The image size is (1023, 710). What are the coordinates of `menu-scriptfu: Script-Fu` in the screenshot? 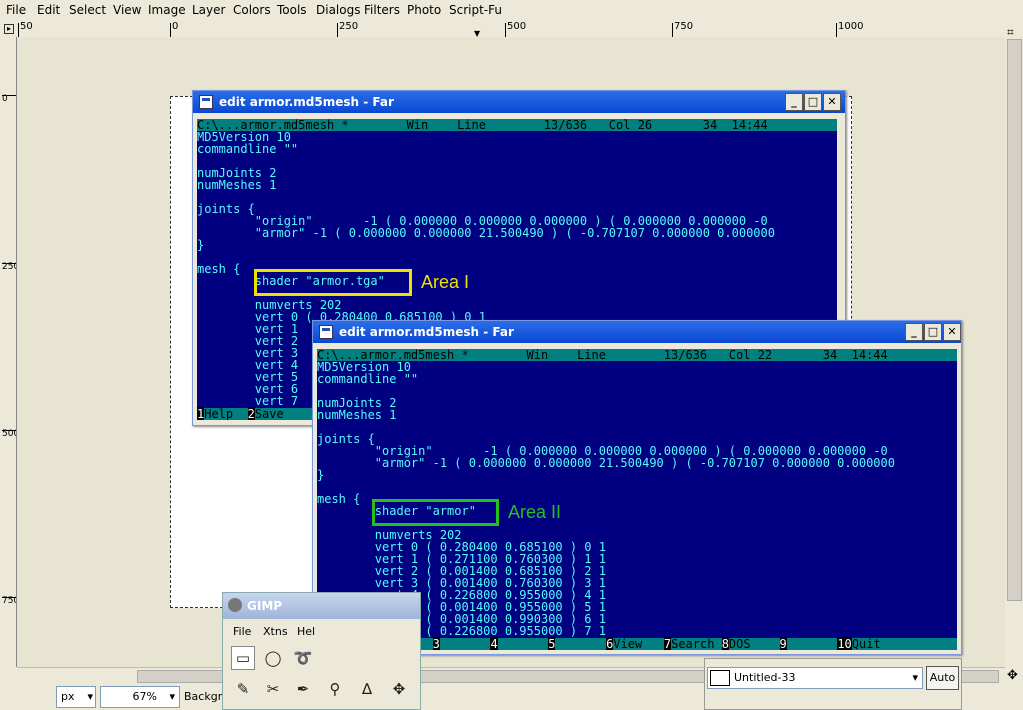 It's located at (475, 10).